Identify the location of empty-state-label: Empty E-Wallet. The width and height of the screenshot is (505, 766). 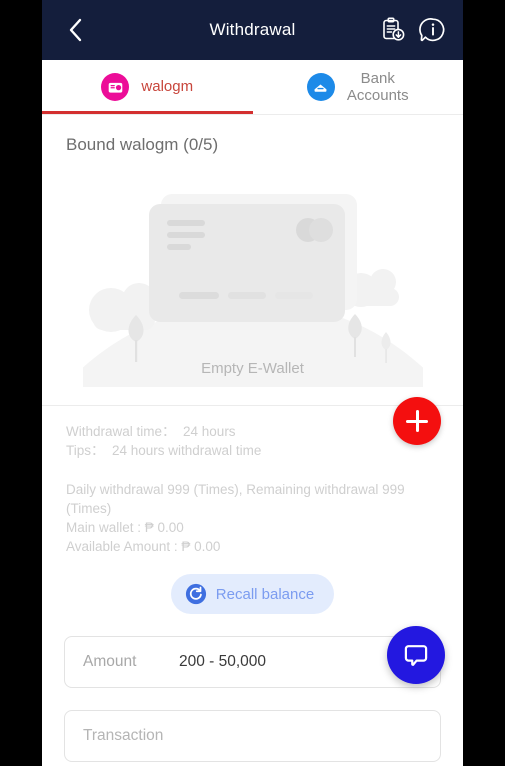
(252, 368).